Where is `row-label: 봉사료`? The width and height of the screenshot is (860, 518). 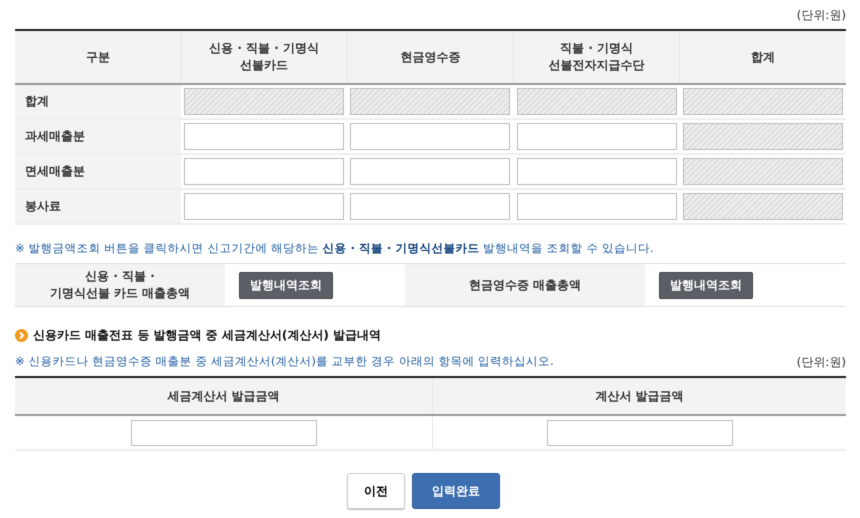 row-label: 봉사료 is located at coordinates (98, 206).